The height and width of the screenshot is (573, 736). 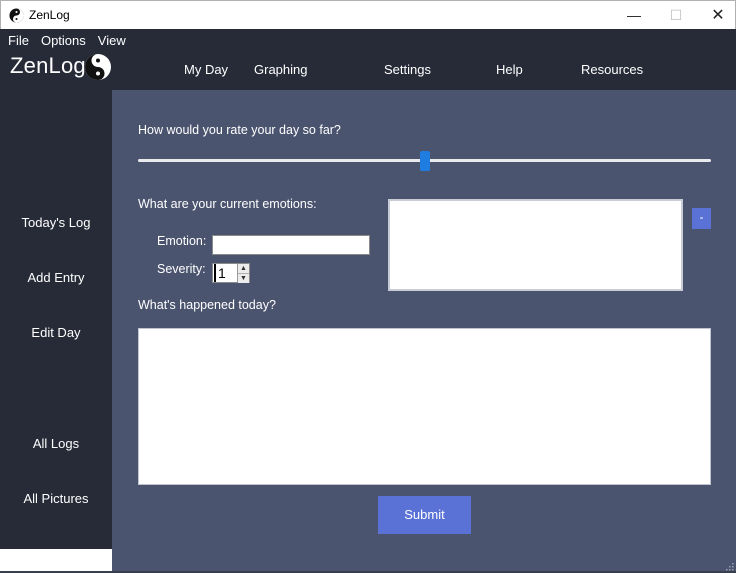 What do you see at coordinates (634, 15) in the screenshot?
I see `minimize-button: —` at bounding box center [634, 15].